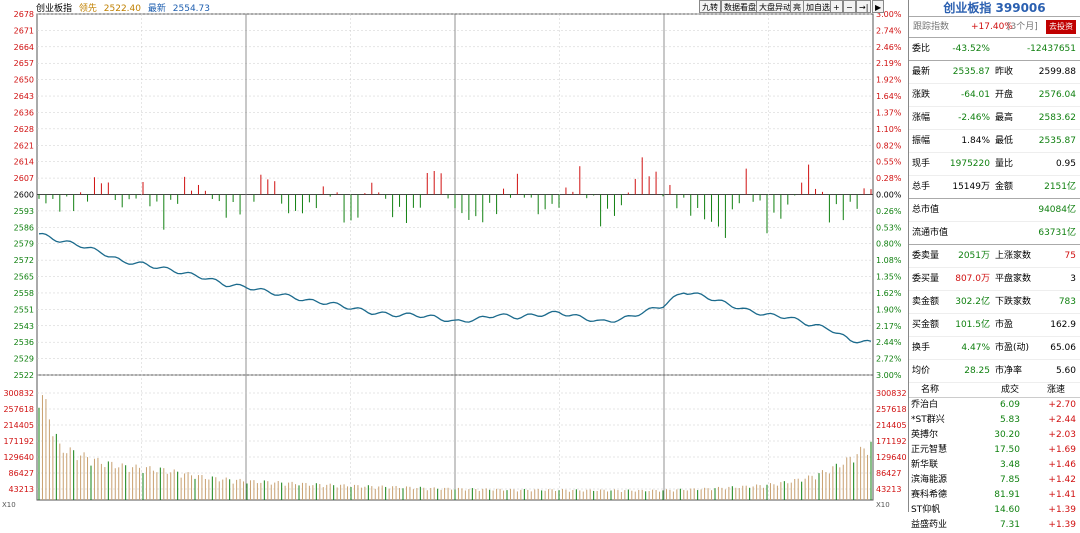 The height and width of the screenshot is (533, 1080). Describe the element at coordinates (24, 112) in the screenshot. I see `price-tick-label: 2636` at that location.